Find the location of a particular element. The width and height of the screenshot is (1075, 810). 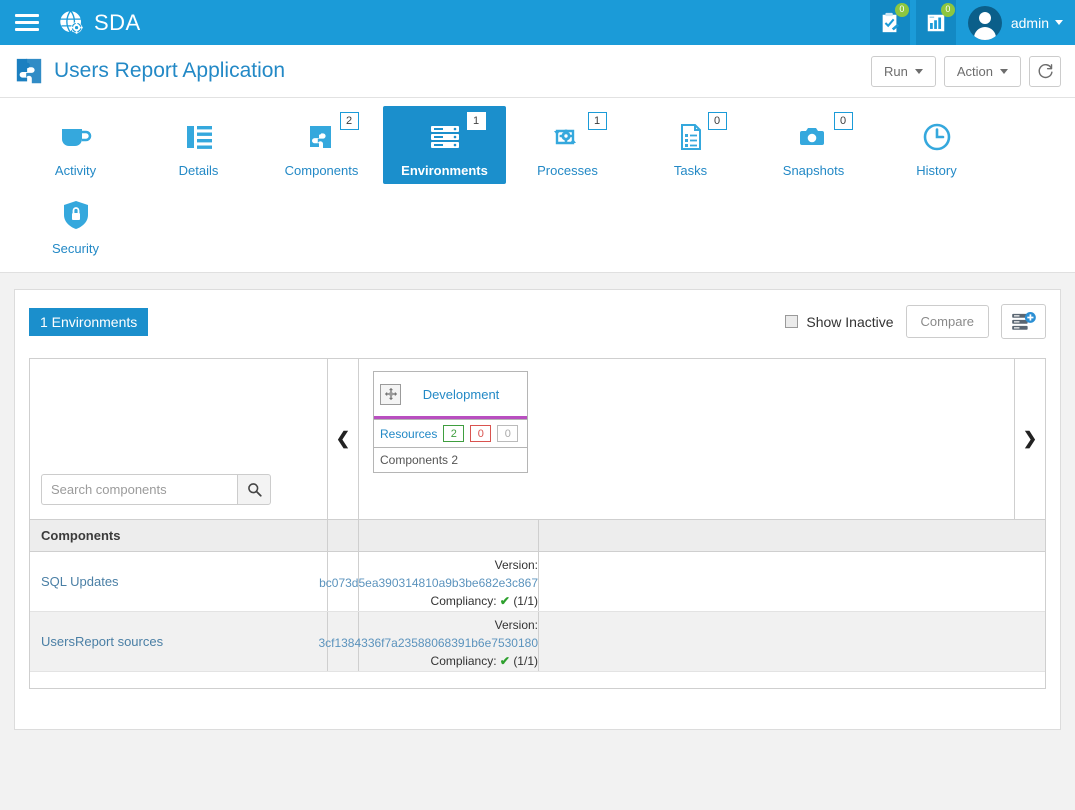

tab-components-badge: 2 is located at coordinates (349, 121).